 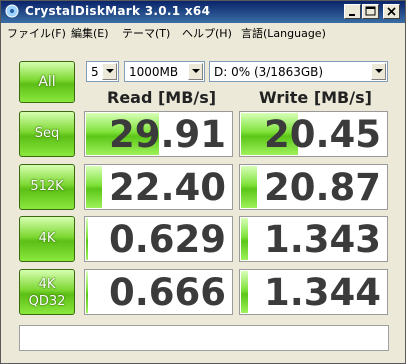 I want to click on seq-button-label: Seq, so click(x=47, y=133).